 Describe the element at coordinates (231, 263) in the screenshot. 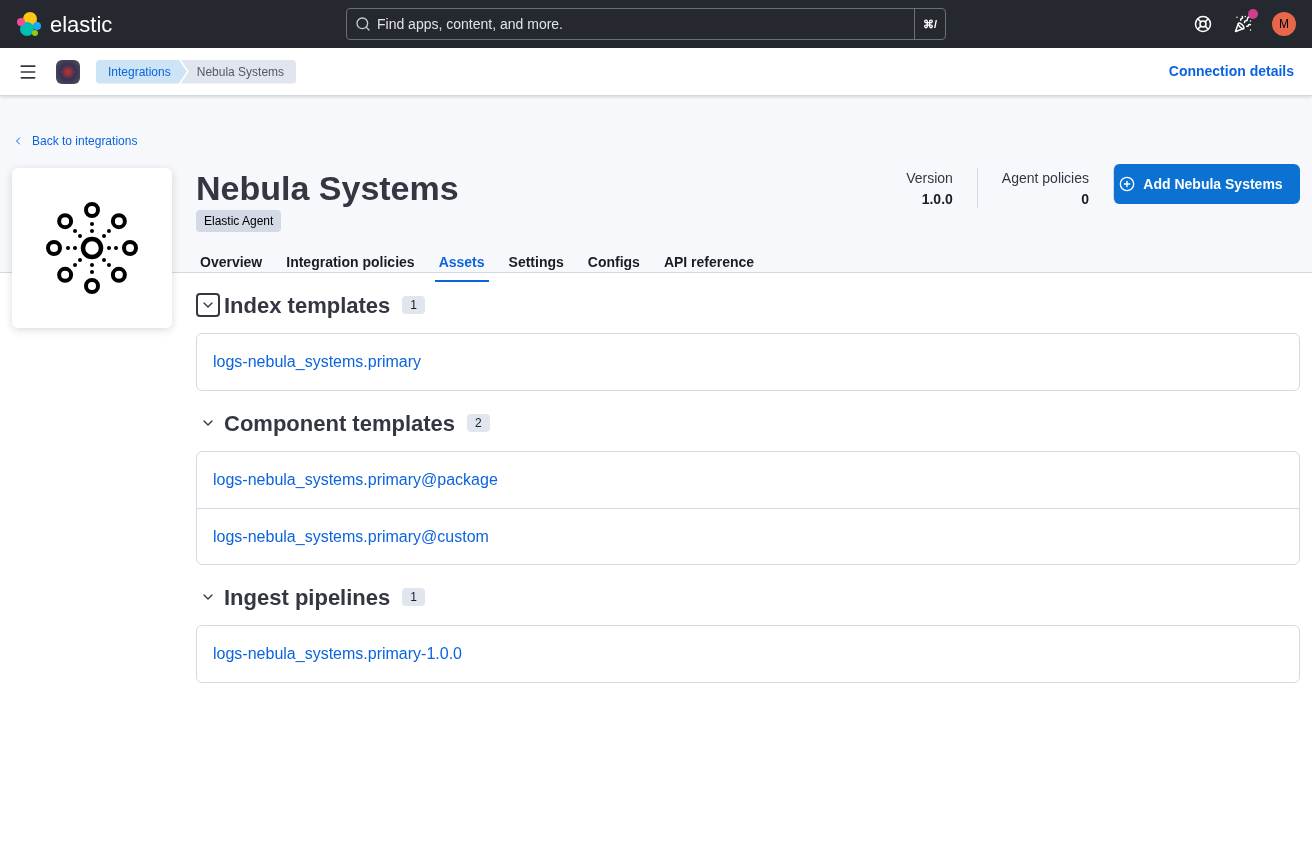

I see `tab: Overview` at that location.